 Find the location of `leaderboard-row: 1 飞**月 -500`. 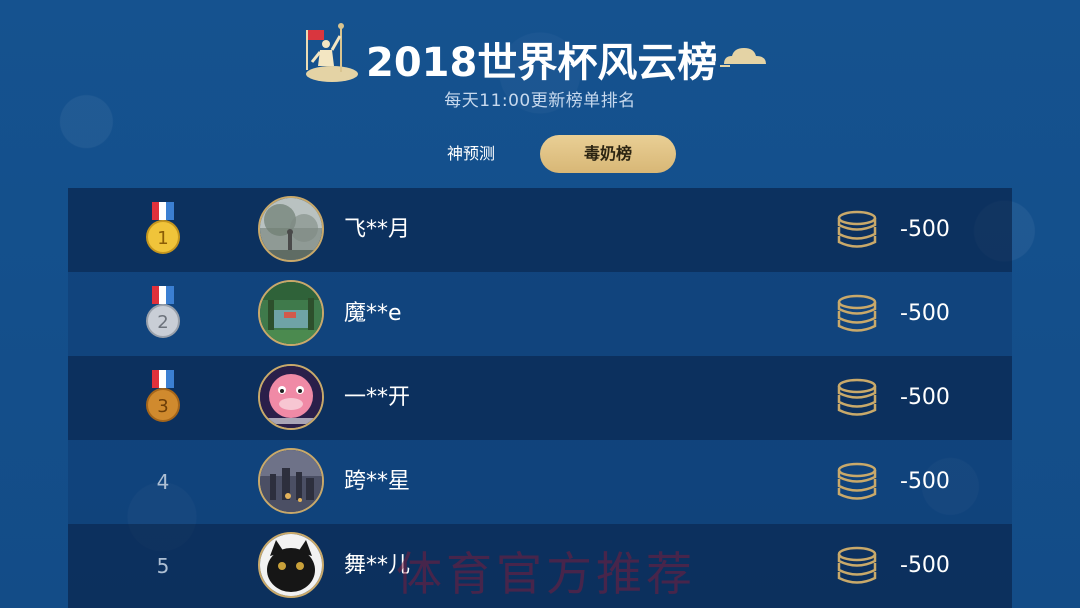

leaderboard-row: 1 飞**月 -500 is located at coordinates (540, 230).